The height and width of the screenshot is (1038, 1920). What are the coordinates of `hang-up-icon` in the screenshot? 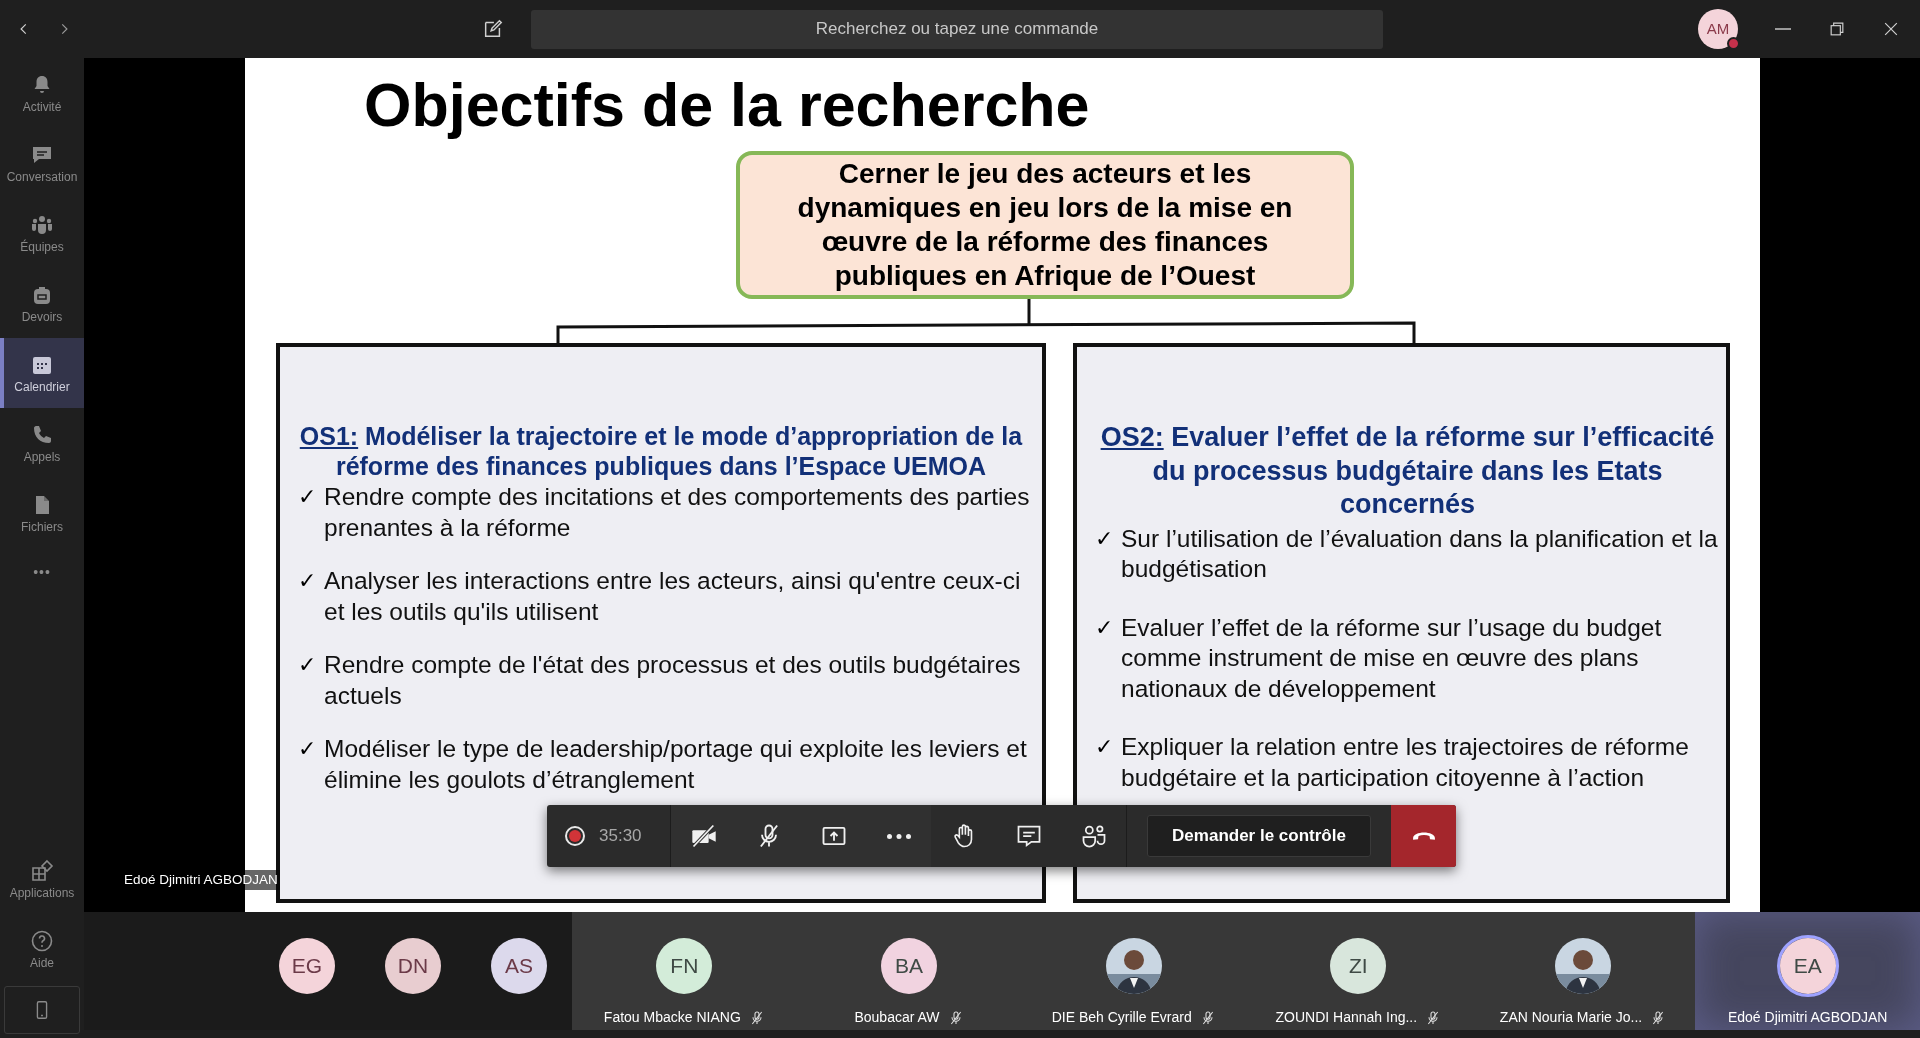 It's located at (1423, 836).